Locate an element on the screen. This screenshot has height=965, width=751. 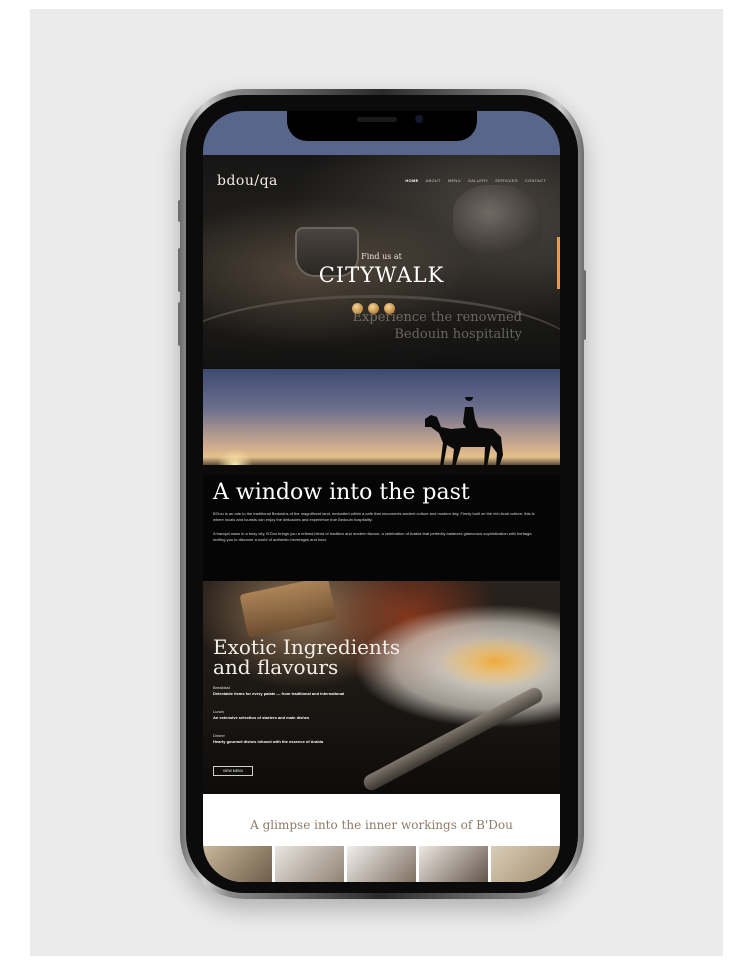
nav-item-gallery: Gallery is located at coordinates (478, 180).